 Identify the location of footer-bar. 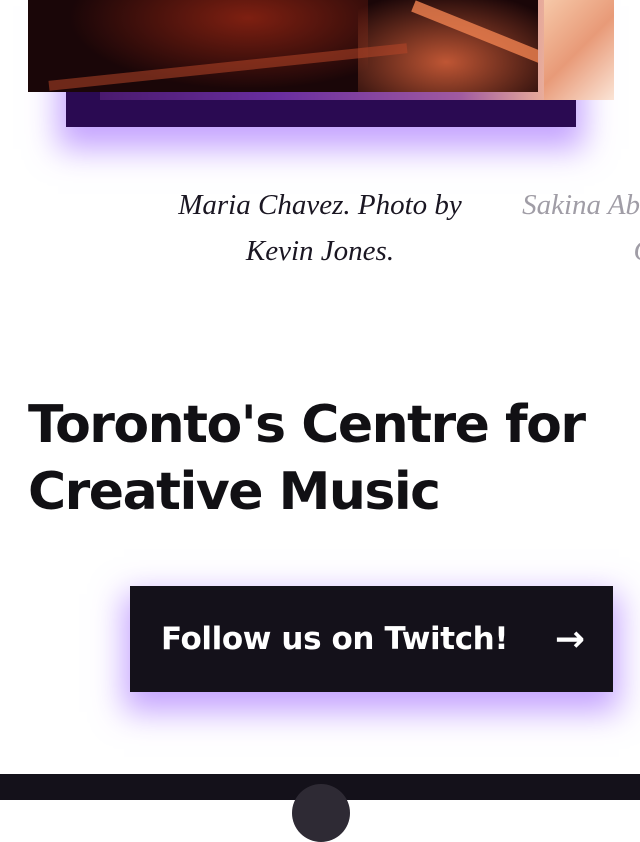
(320, 808).